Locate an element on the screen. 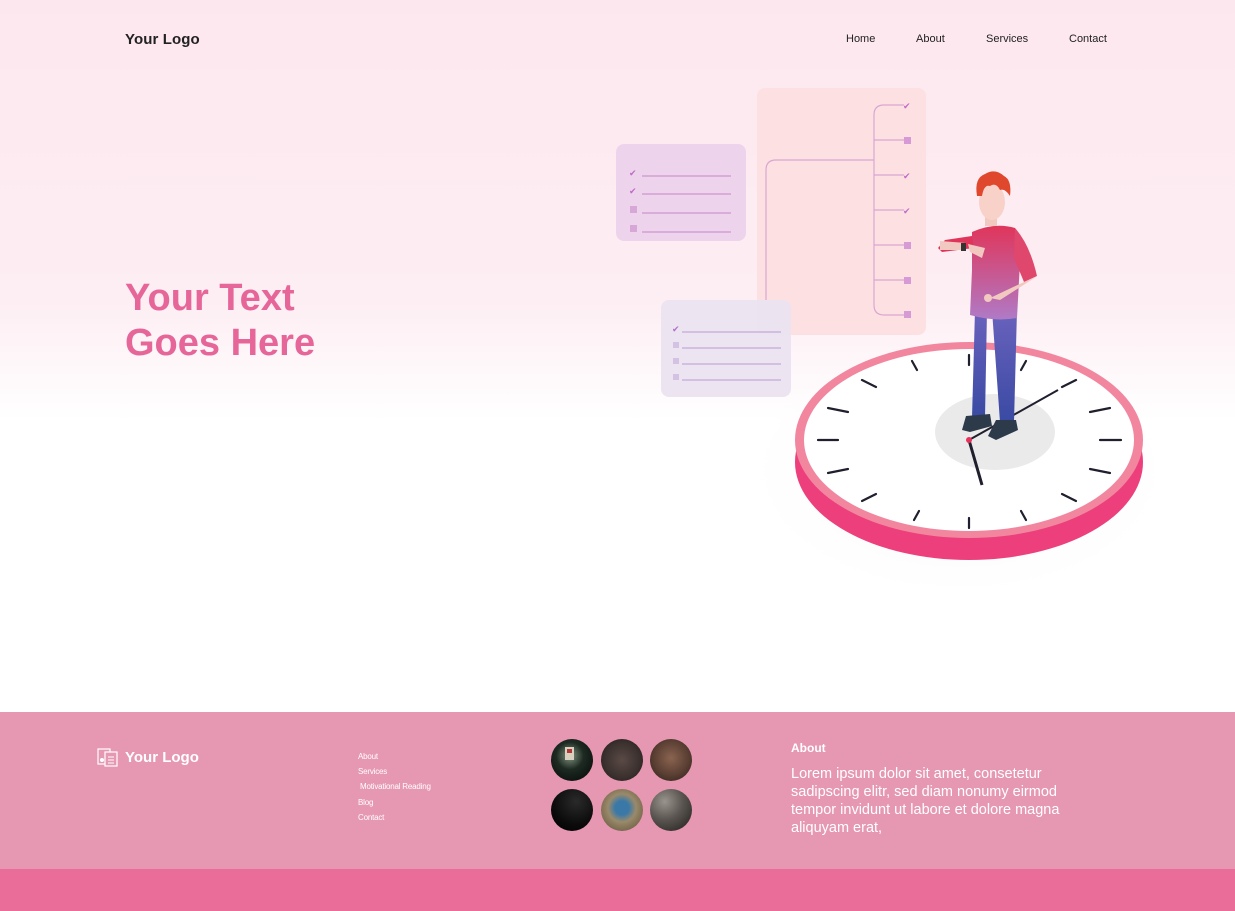 The width and height of the screenshot is (1235, 911). header-logo: Your Logo is located at coordinates (162, 39).